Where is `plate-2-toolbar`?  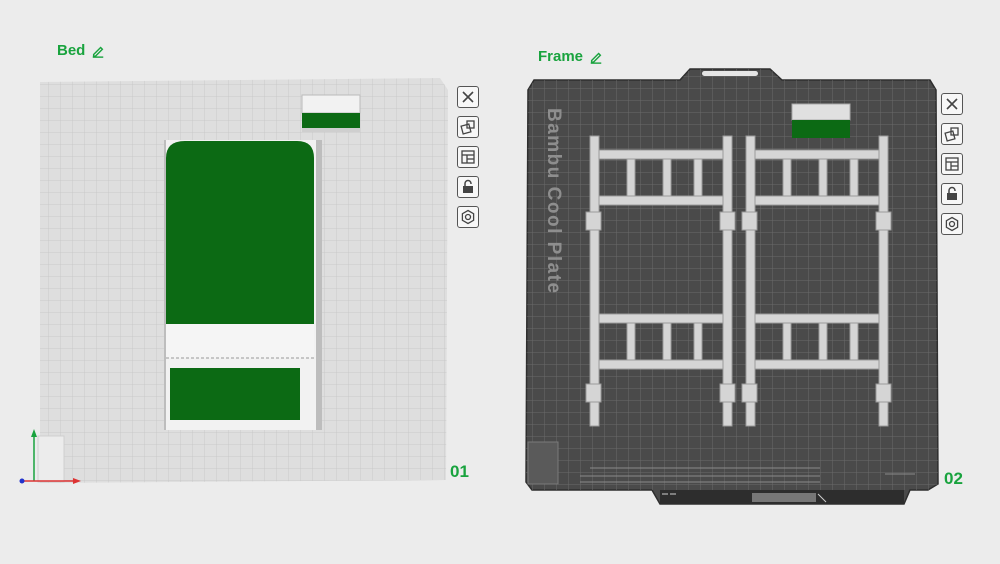
plate-2-toolbar is located at coordinates (952, 164).